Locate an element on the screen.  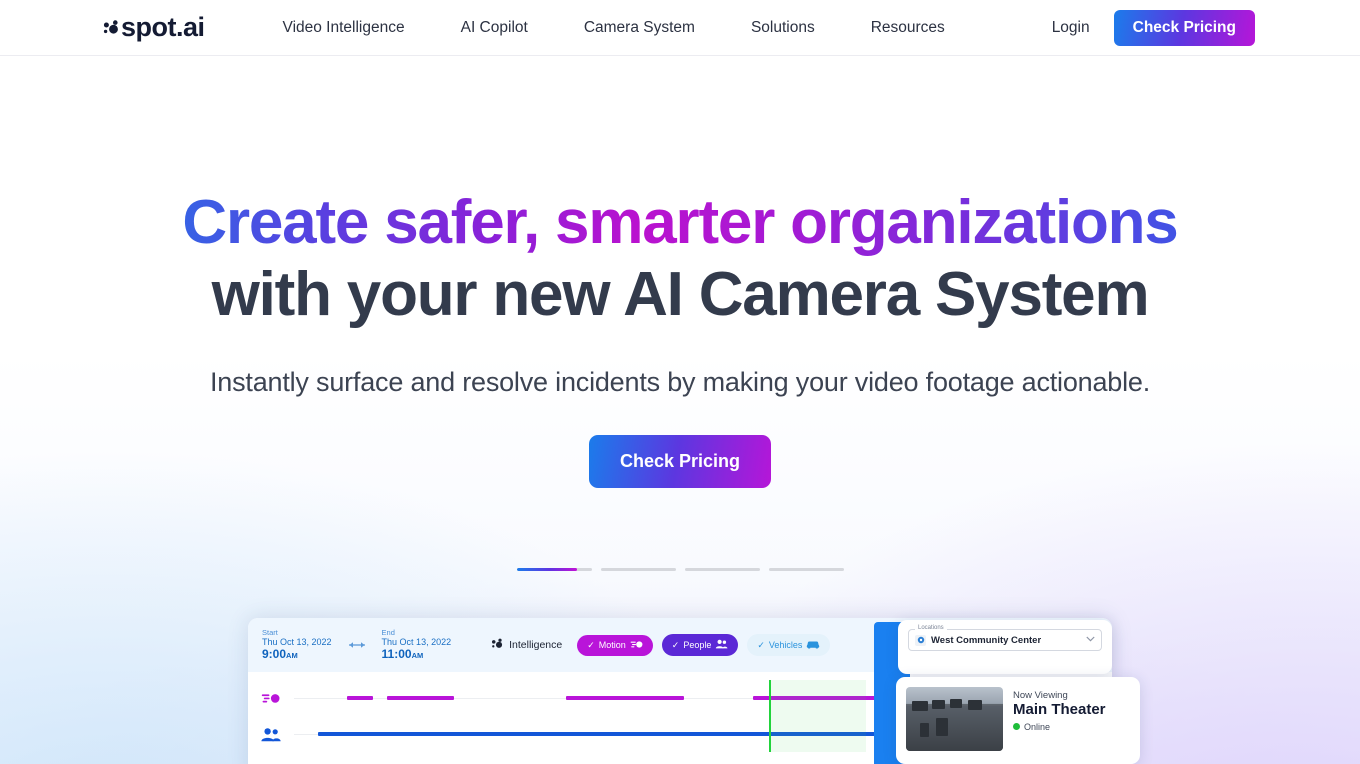
filter-chip-motion: ✓ Motion is located at coordinates (615, 645).